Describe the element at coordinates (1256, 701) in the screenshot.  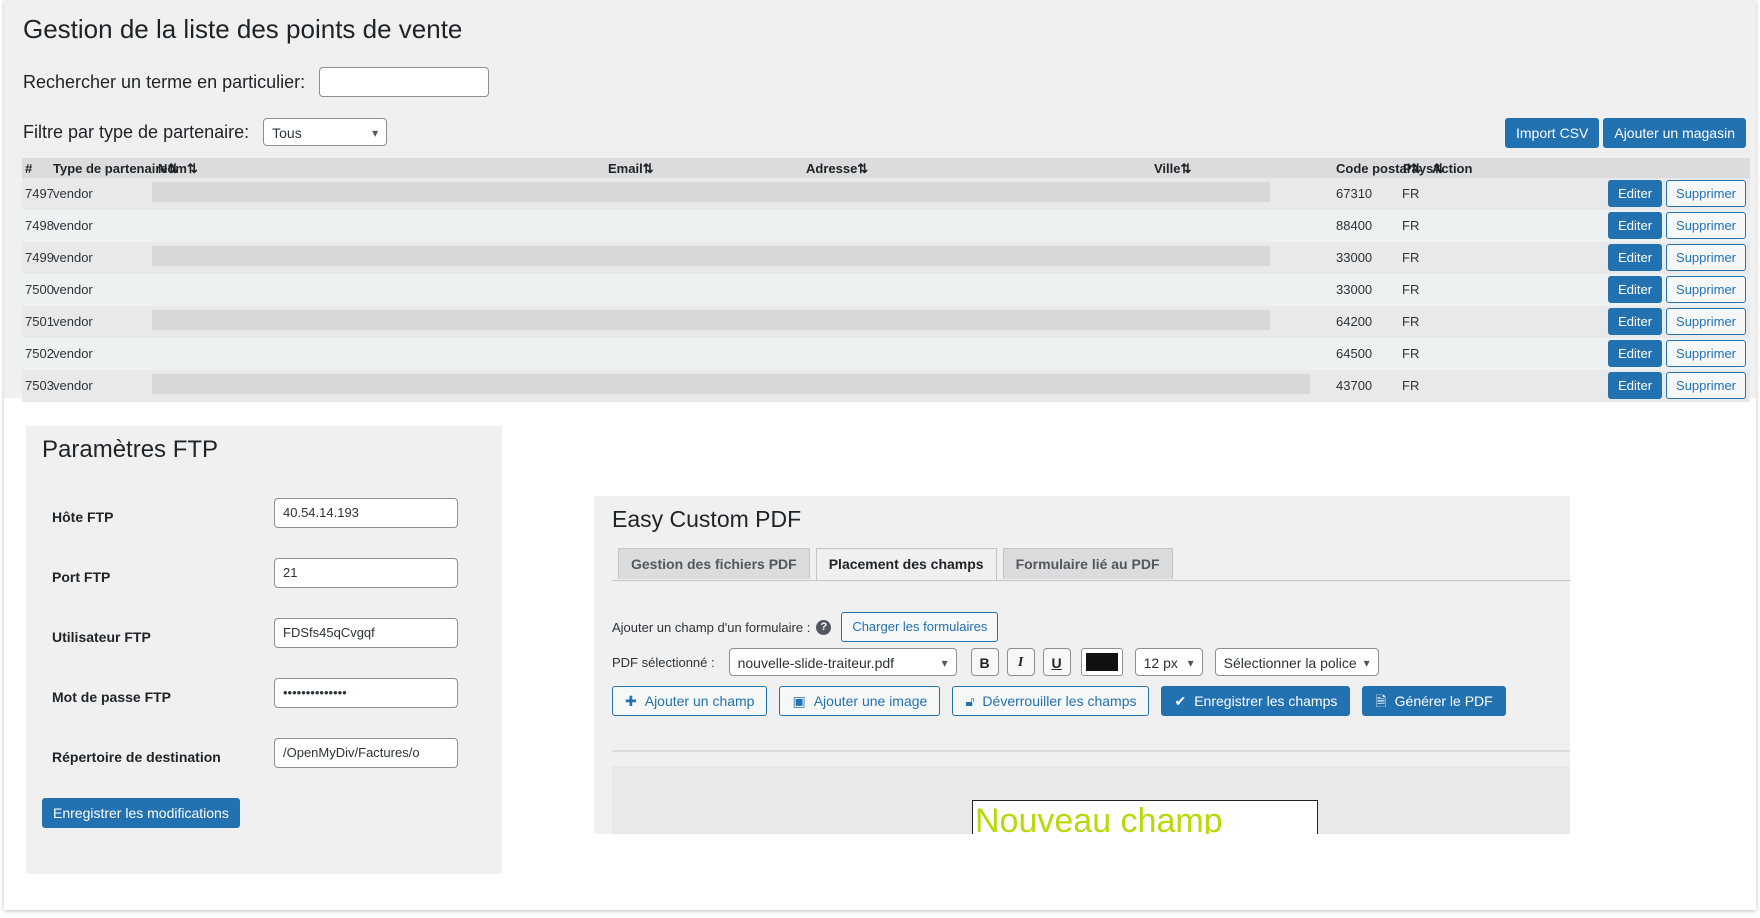
I see `save-fields-button: ✔ Enregistrer les champs` at that location.